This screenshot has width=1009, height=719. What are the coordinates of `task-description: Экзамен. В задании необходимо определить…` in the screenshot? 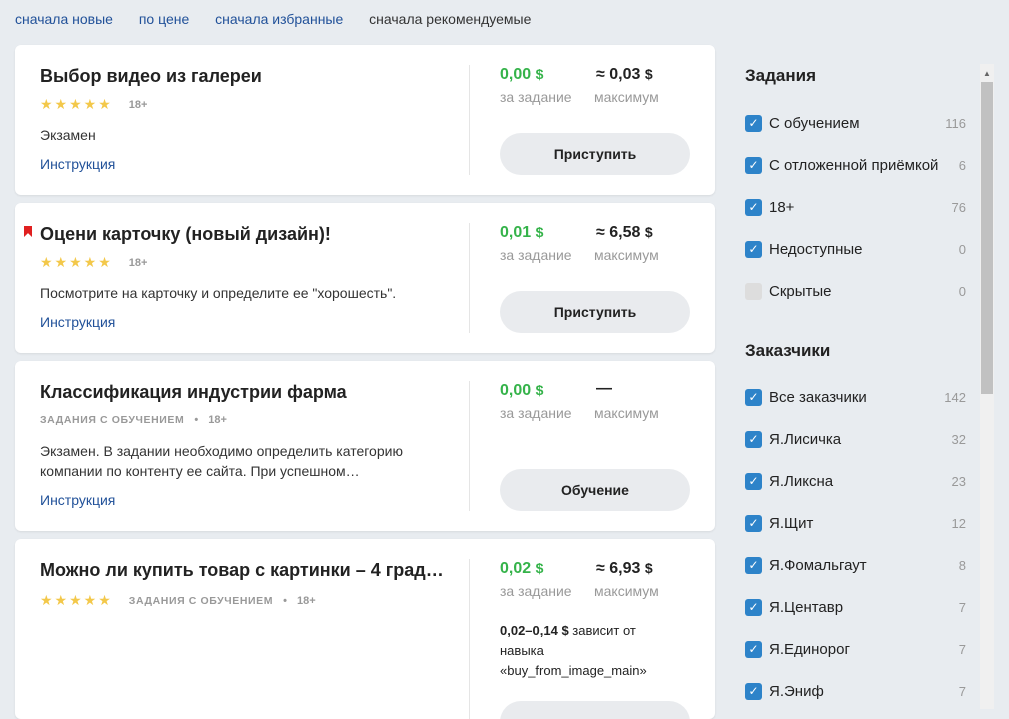 It's located at (221, 461).